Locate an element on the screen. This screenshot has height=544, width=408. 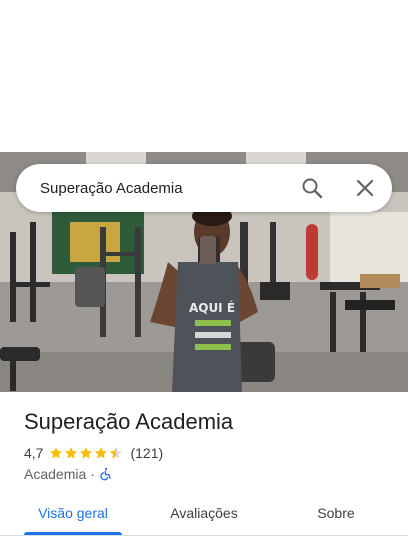
star-rating is located at coordinates (86, 453).